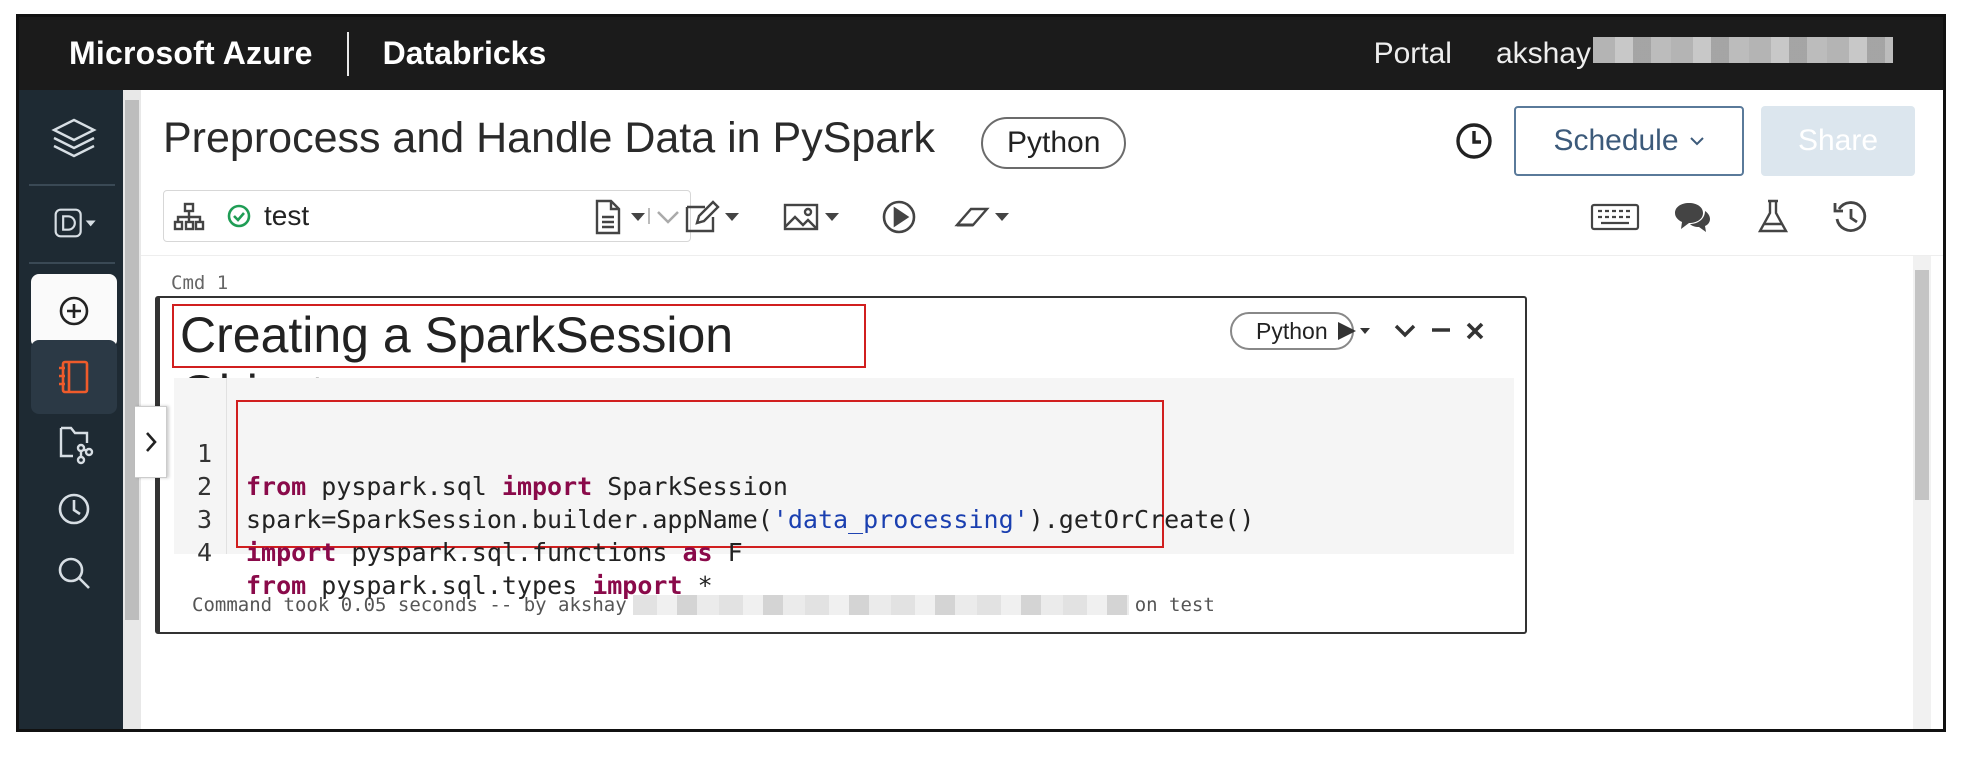 This screenshot has height=760, width=1963. Describe the element at coordinates (608, 217) in the screenshot. I see `file-icon` at that location.